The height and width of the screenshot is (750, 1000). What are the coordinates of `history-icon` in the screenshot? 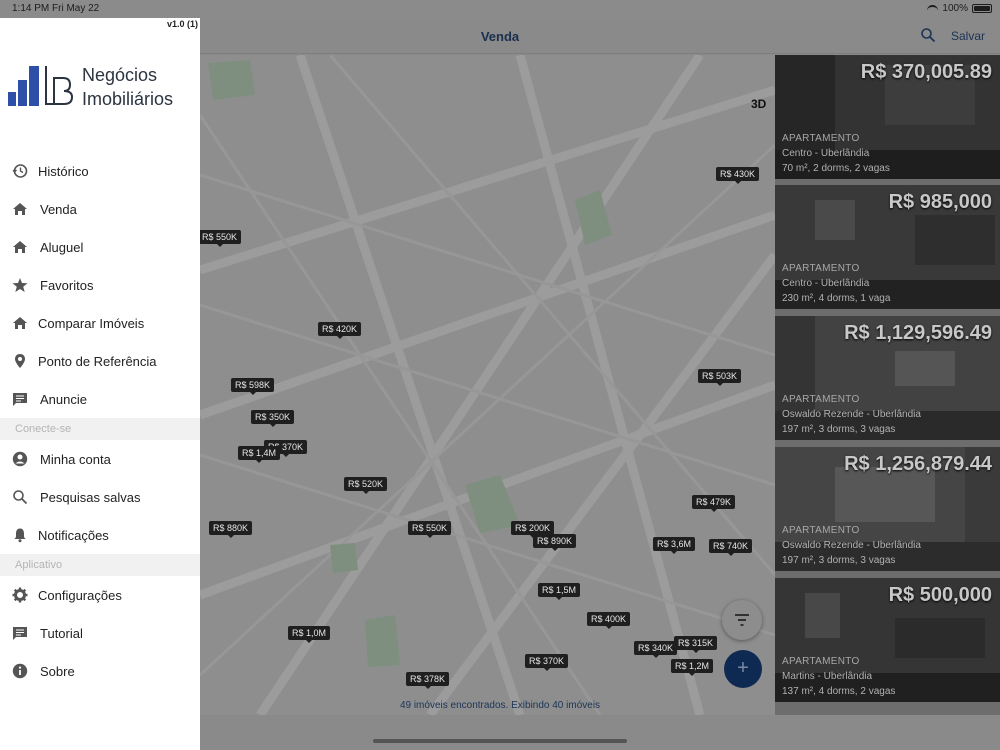 It's located at (20, 171).